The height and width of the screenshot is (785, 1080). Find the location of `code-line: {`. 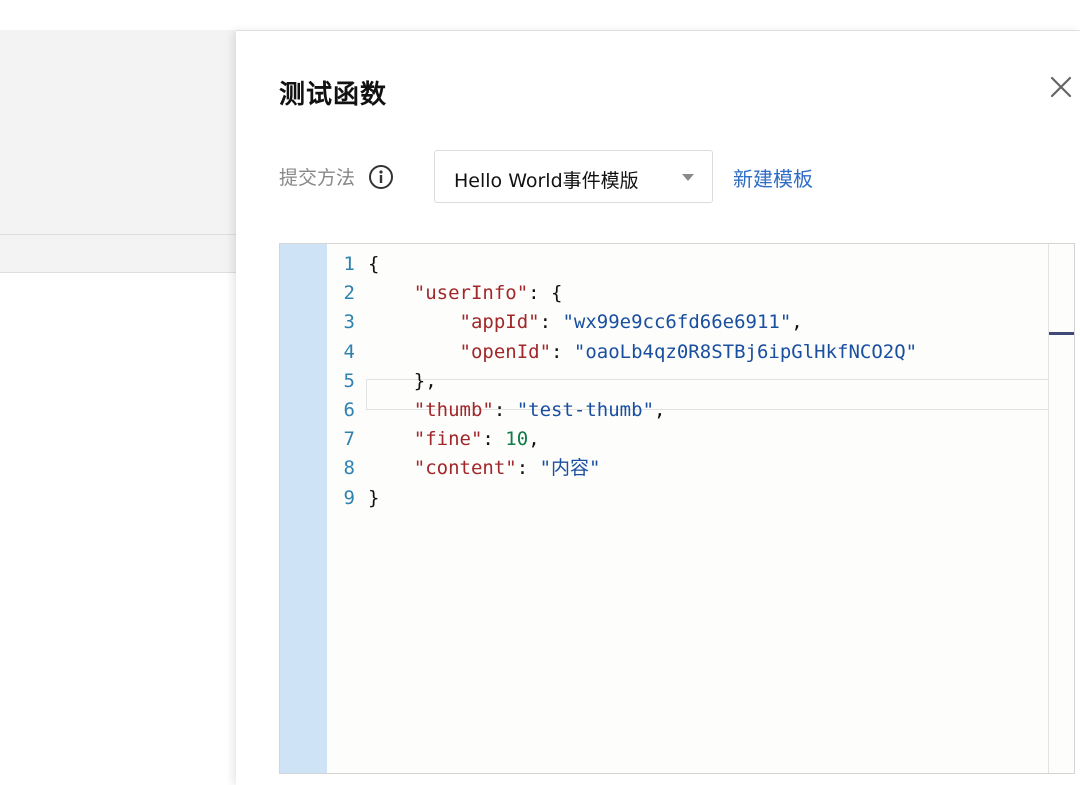

code-line: { is located at coordinates (707, 264).